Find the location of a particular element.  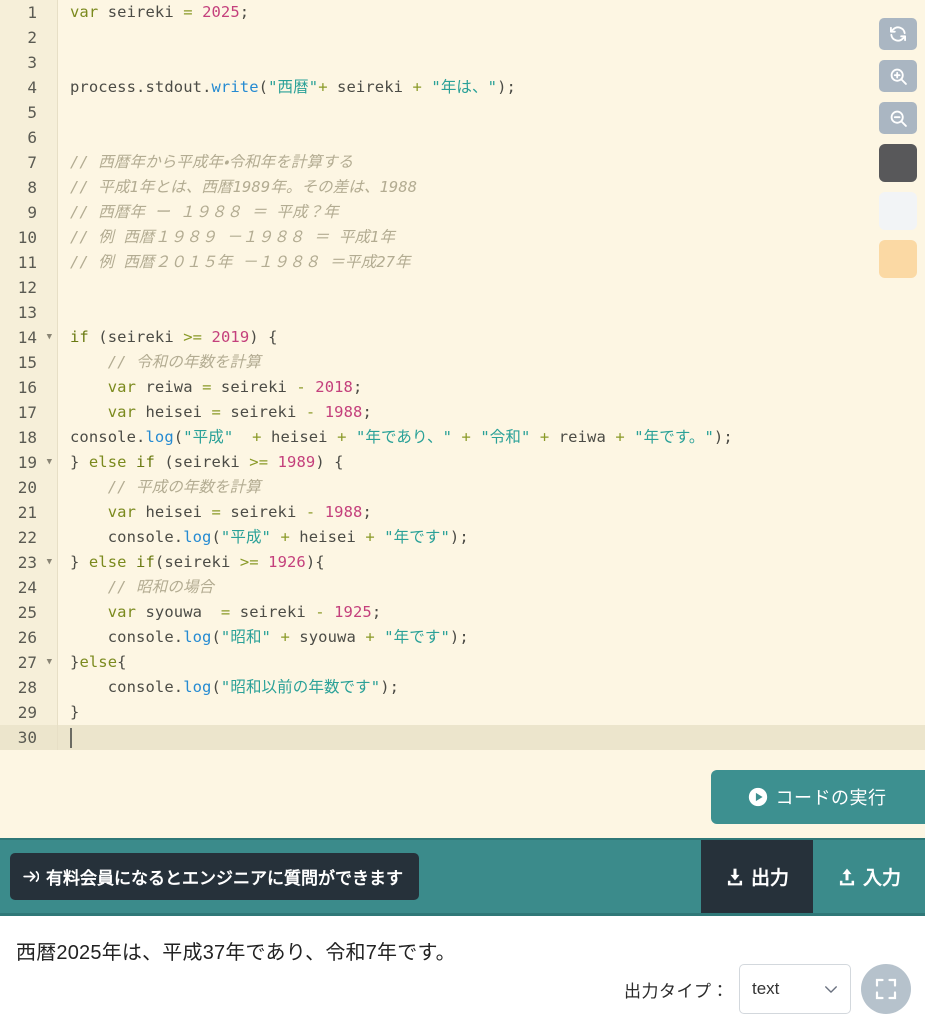

code-line: console.log("昭和以前の年数です"); is located at coordinates (491, 687).